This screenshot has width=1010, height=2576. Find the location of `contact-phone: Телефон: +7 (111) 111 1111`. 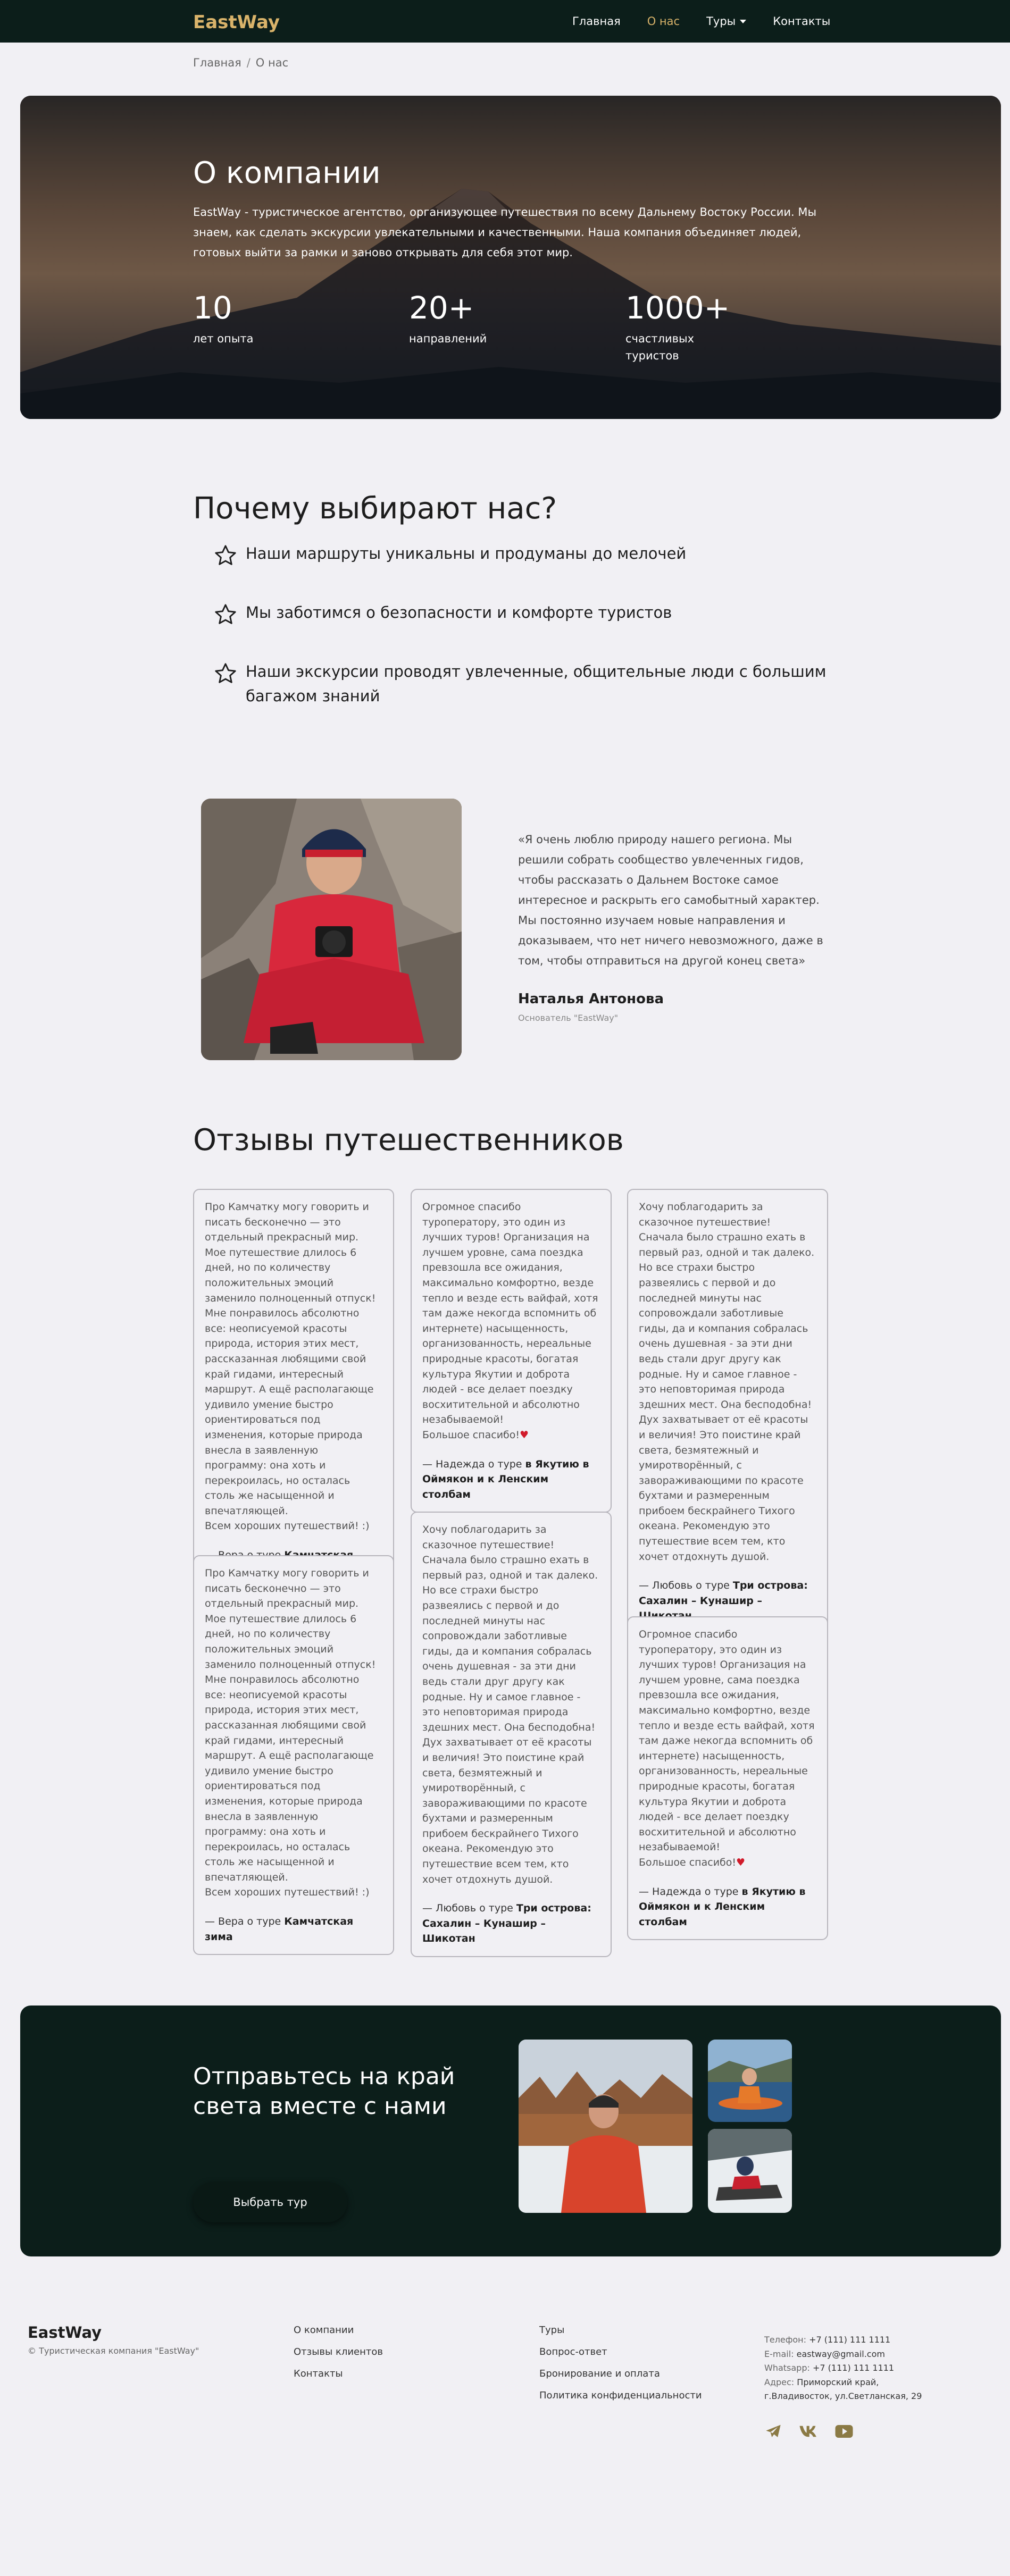

contact-phone: Телефон: +7 (111) 111 1111 is located at coordinates (827, 2340).